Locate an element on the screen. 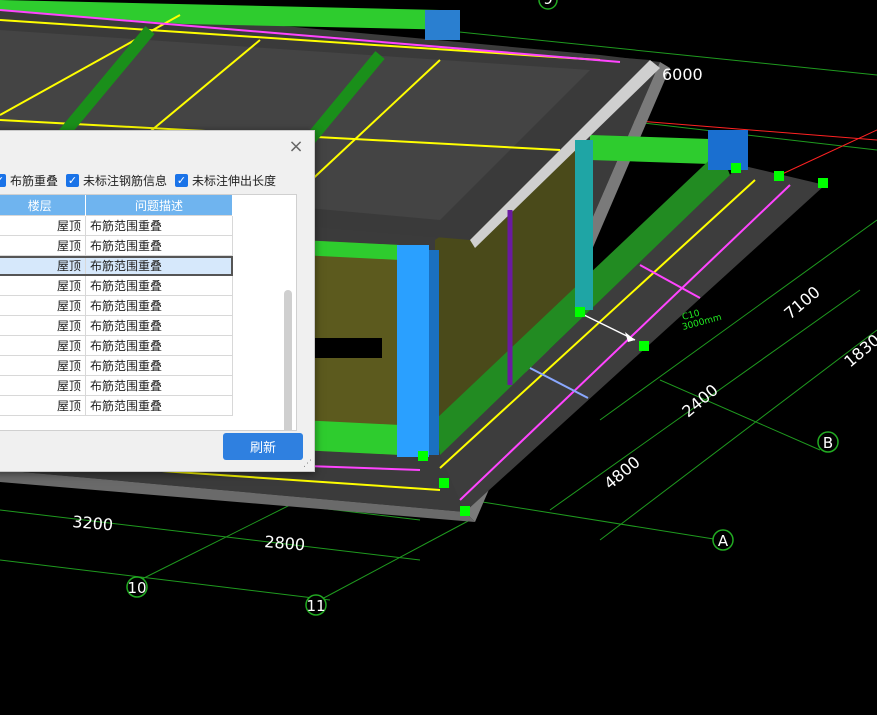 Image resolution: width=877 pixels, height=715 pixels. axis-B: B is located at coordinates (828, 443).